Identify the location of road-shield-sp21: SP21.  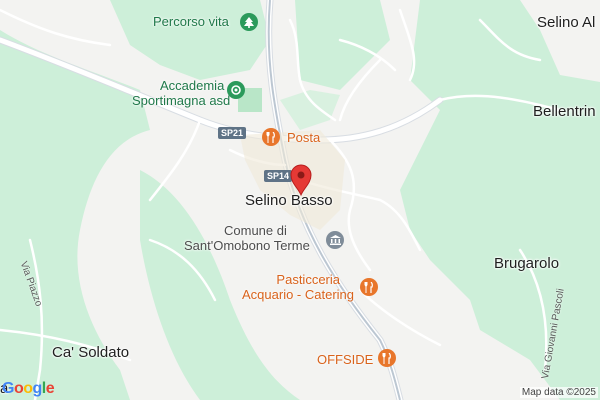
(232, 133).